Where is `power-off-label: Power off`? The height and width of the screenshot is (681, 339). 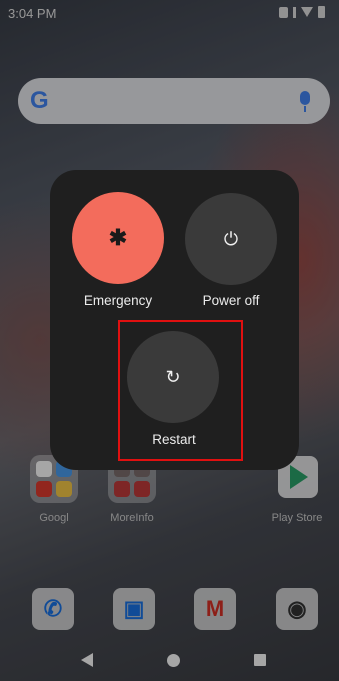
power-off-label: Power off is located at coordinates (231, 300).